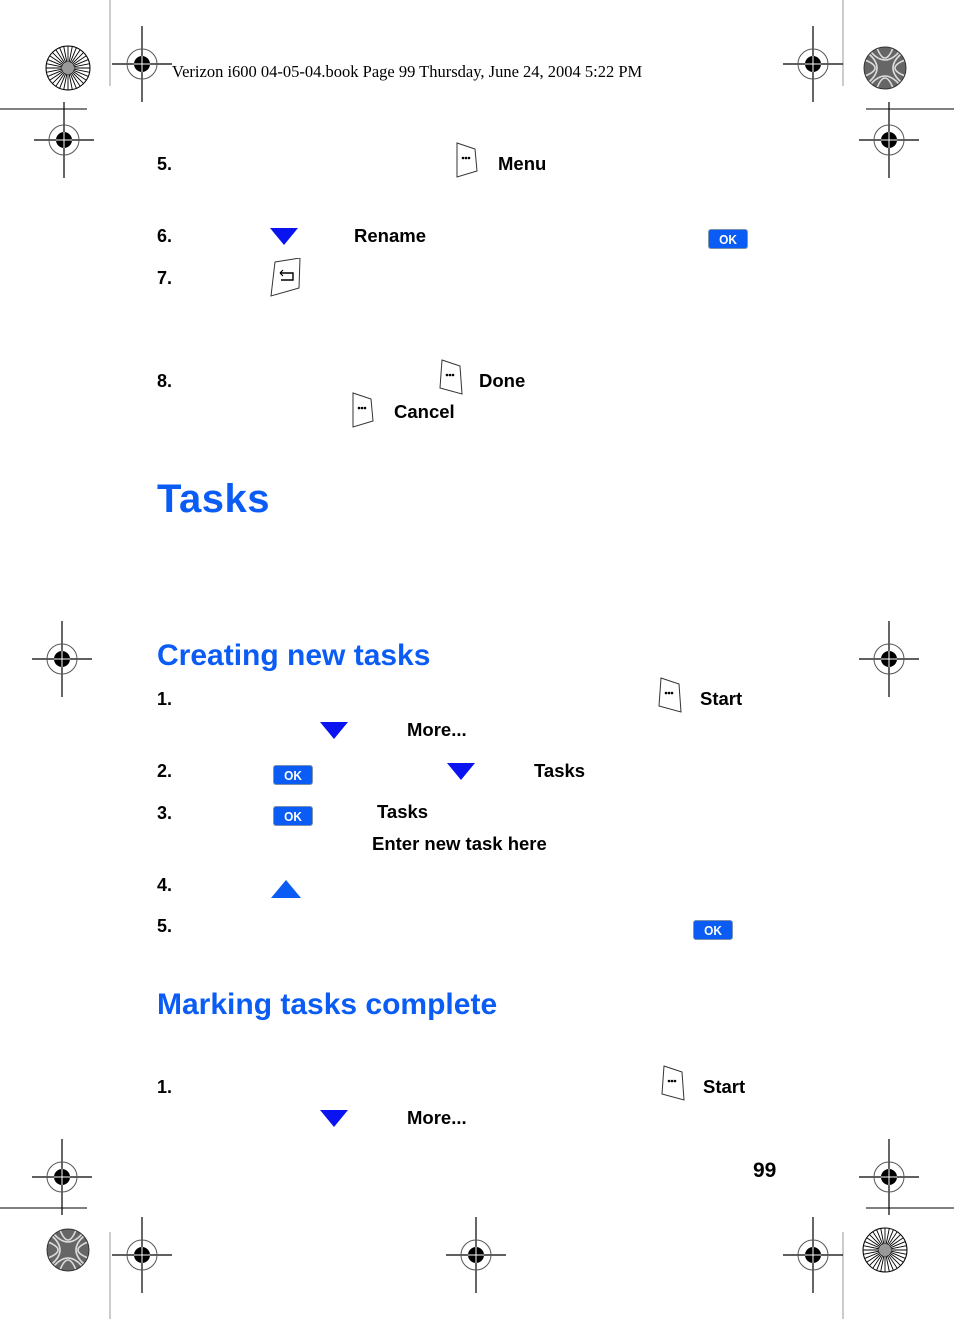  What do you see at coordinates (502, 380) in the screenshot?
I see `keyword-done: Done` at bounding box center [502, 380].